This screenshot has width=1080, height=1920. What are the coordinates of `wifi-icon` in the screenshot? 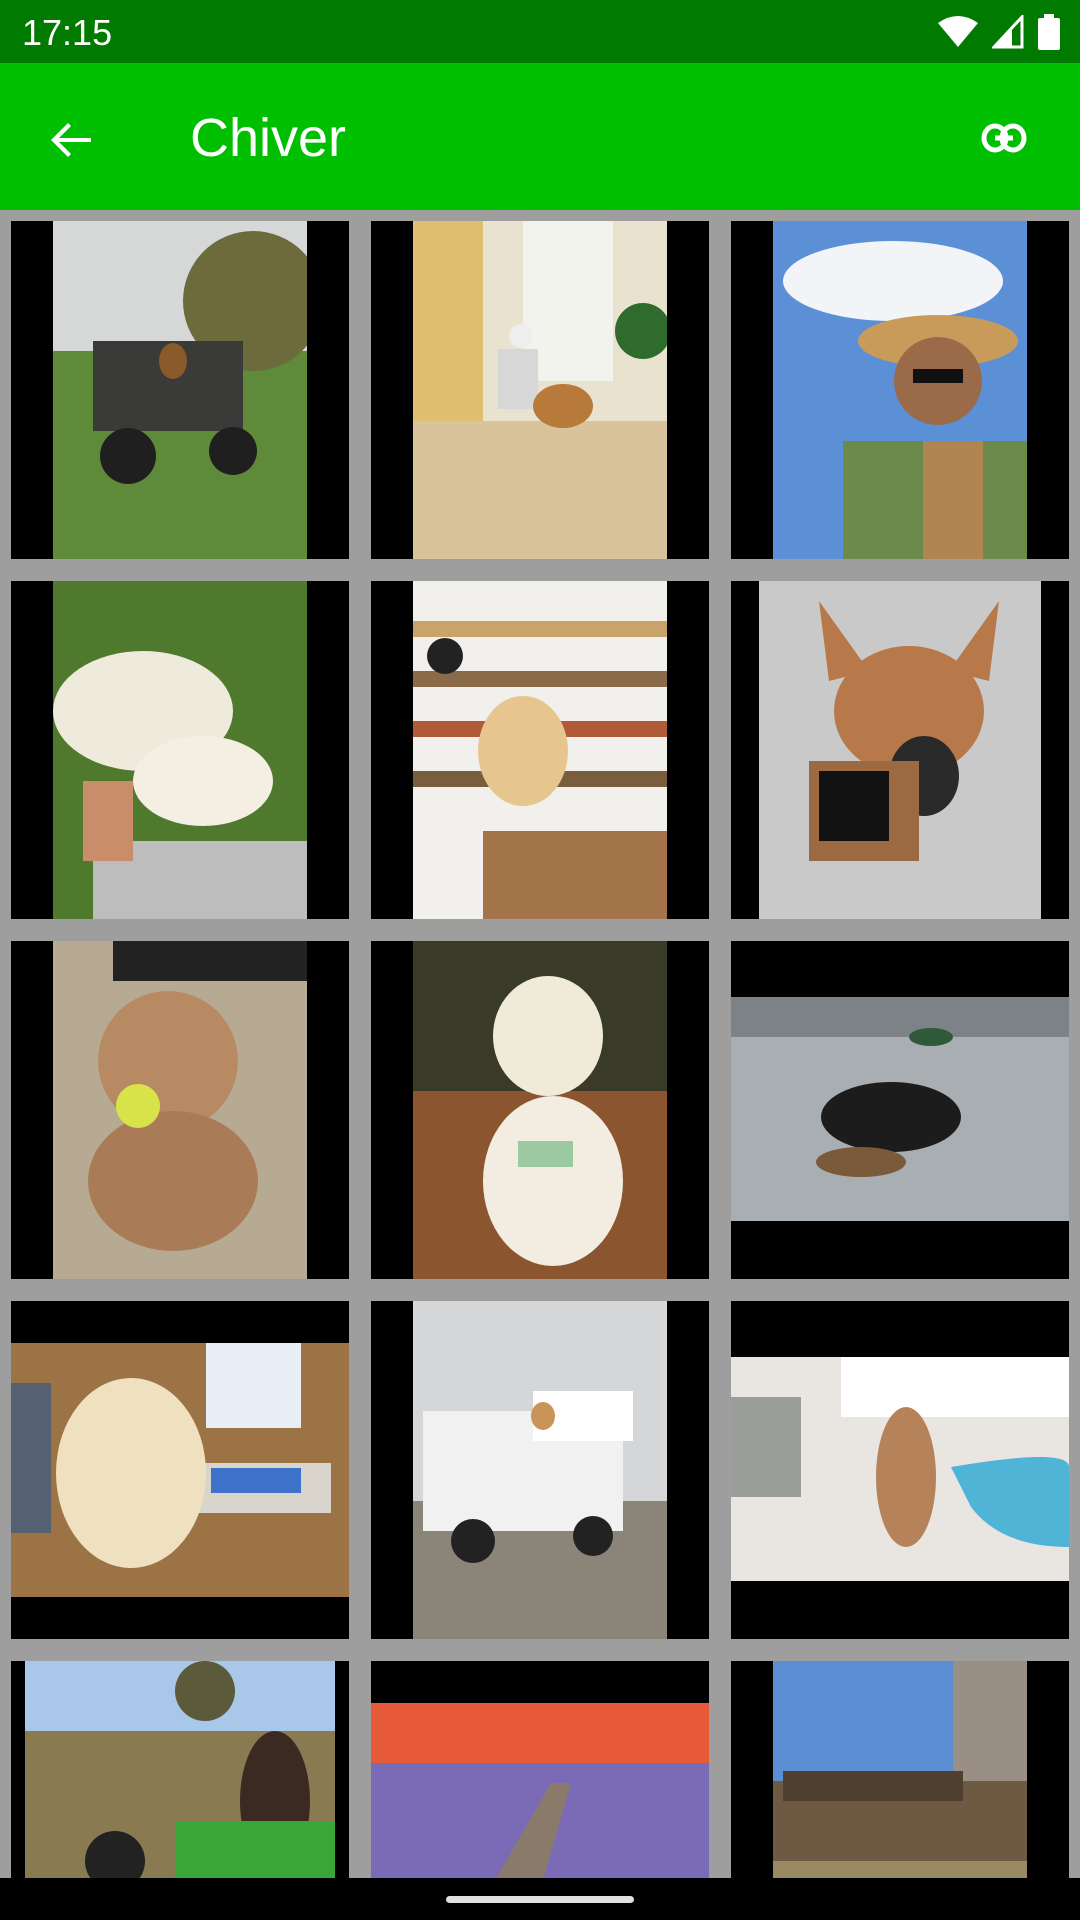 It's located at (958, 31).